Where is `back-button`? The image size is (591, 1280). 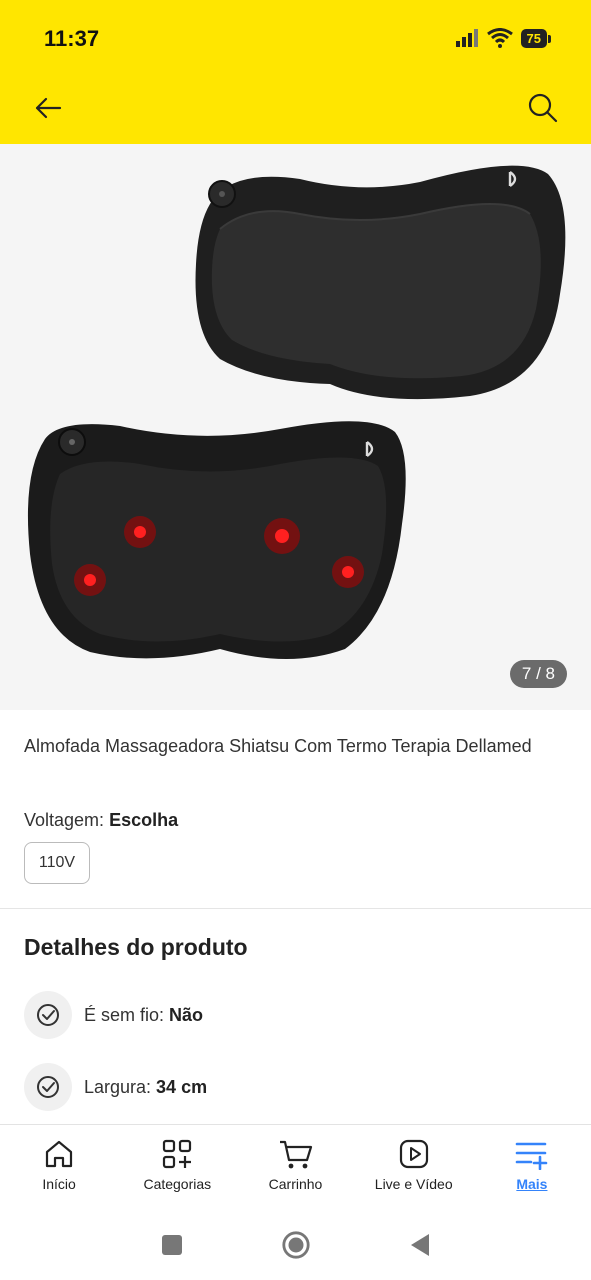 back-button is located at coordinates (48, 108).